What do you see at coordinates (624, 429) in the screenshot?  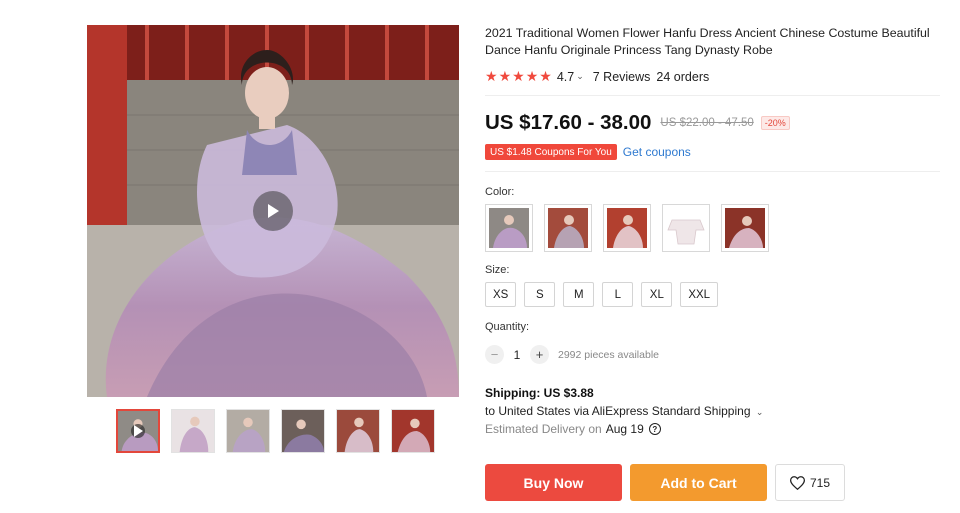 I see `delivery-date: Aug 19` at bounding box center [624, 429].